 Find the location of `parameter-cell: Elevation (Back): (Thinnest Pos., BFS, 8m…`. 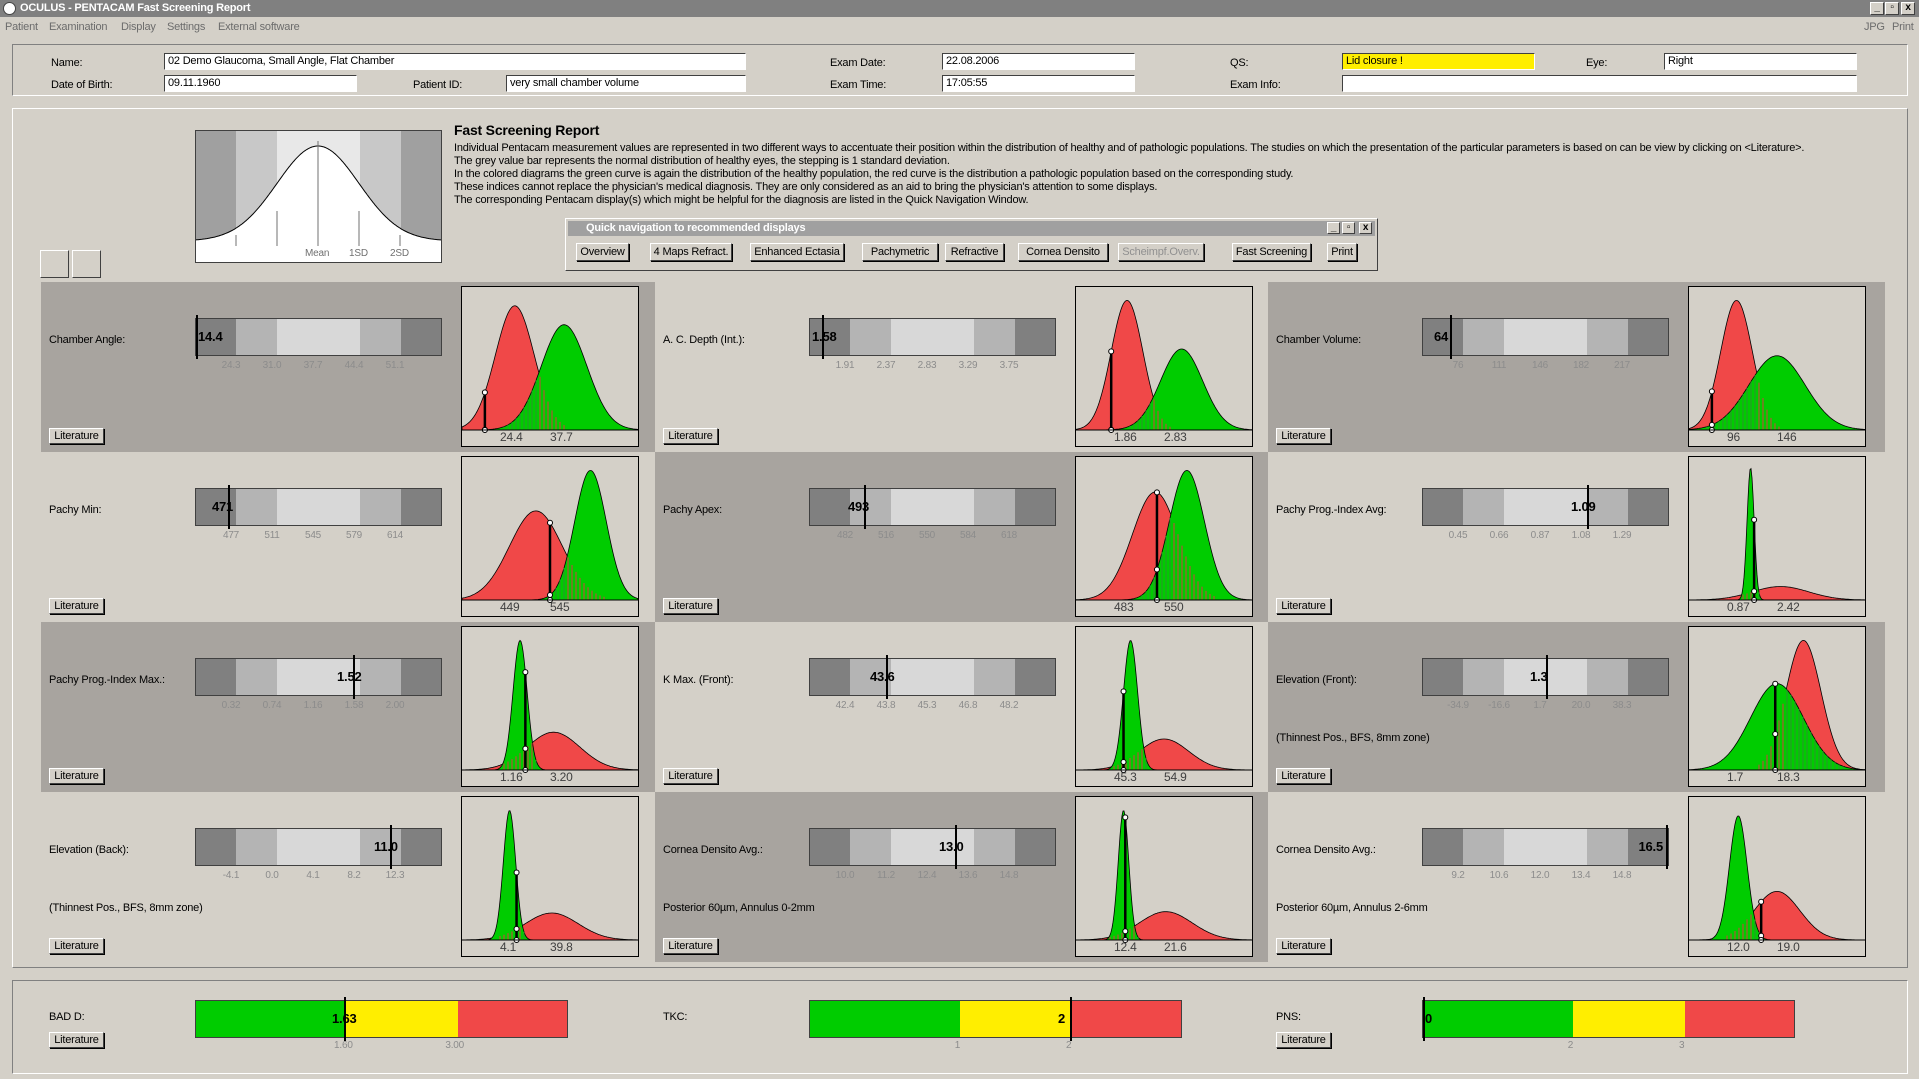

parameter-cell: Elevation (Back): (Thinnest Pos., BFS, 8m… is located at coordinates (348, 877).